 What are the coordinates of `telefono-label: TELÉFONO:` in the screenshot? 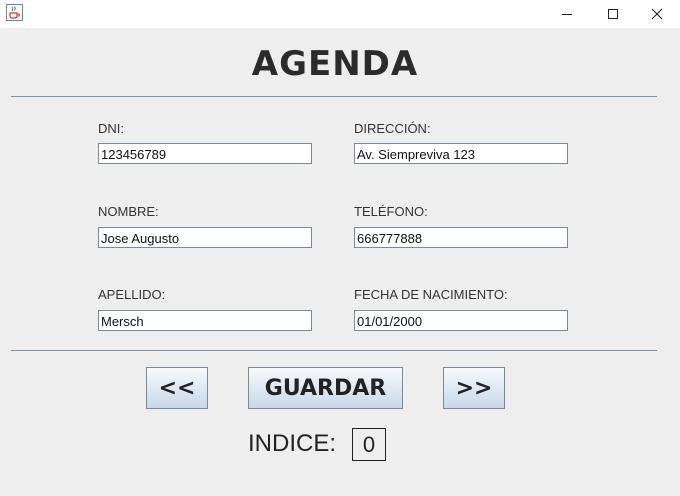 It's located at (391, 211).